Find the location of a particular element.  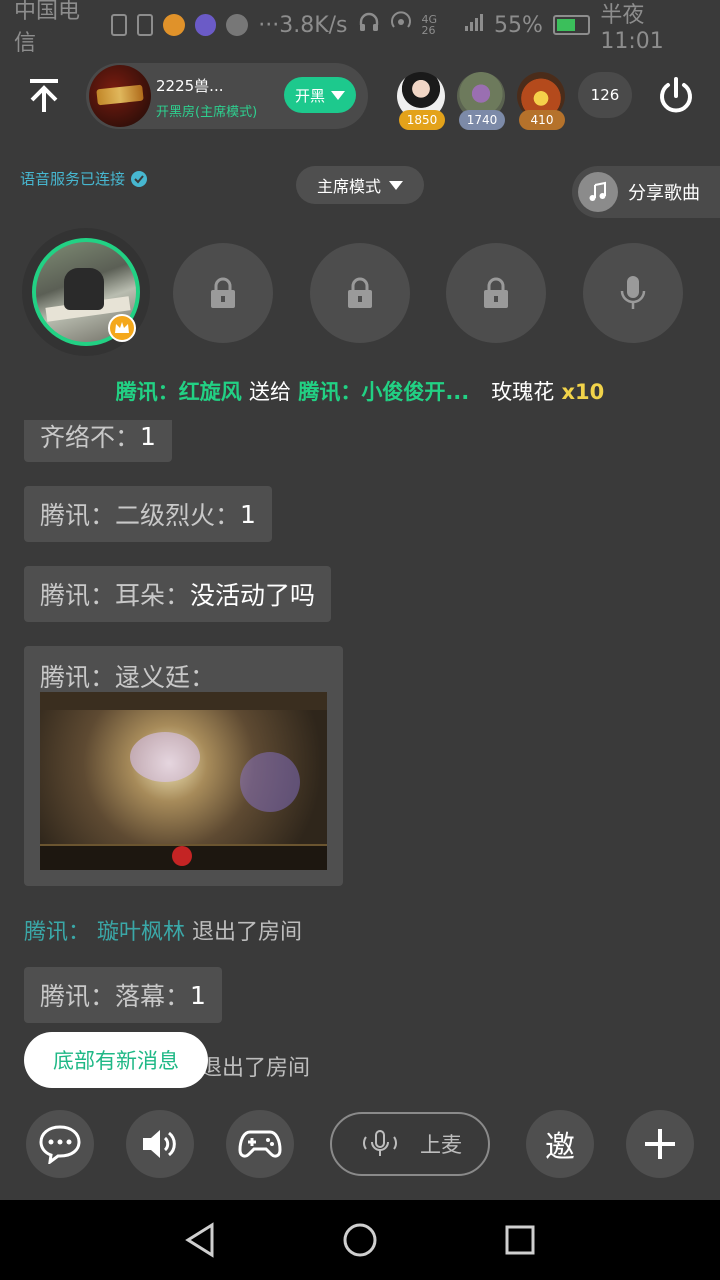

chat-image-message: 腾讯：逯义廷： is located at coordinates (183, 766).